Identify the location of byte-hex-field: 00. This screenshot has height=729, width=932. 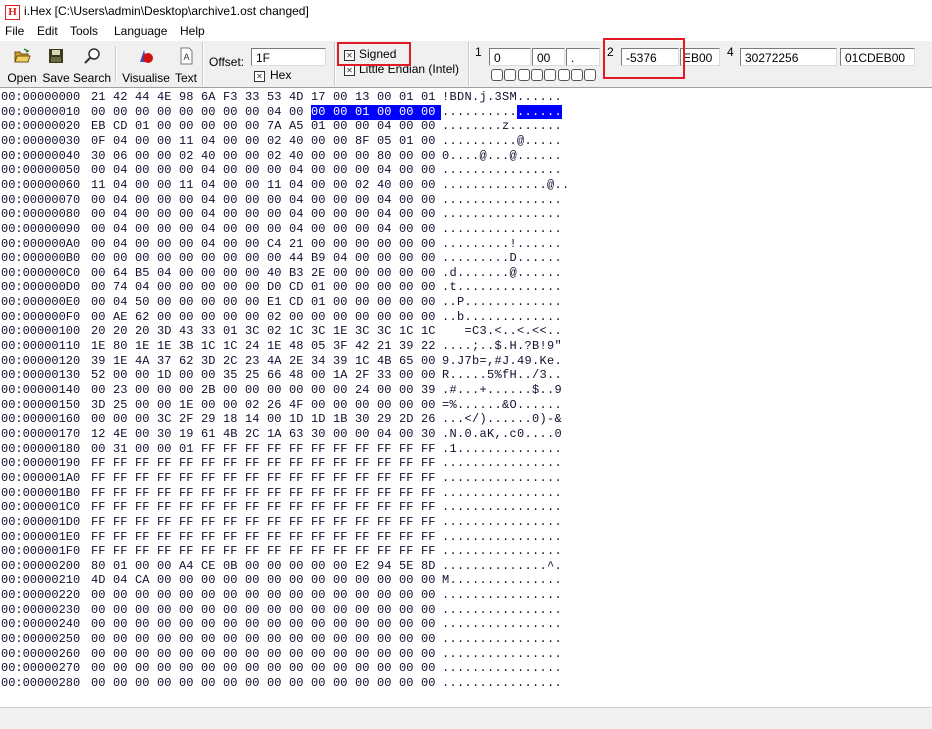
(548, 57).